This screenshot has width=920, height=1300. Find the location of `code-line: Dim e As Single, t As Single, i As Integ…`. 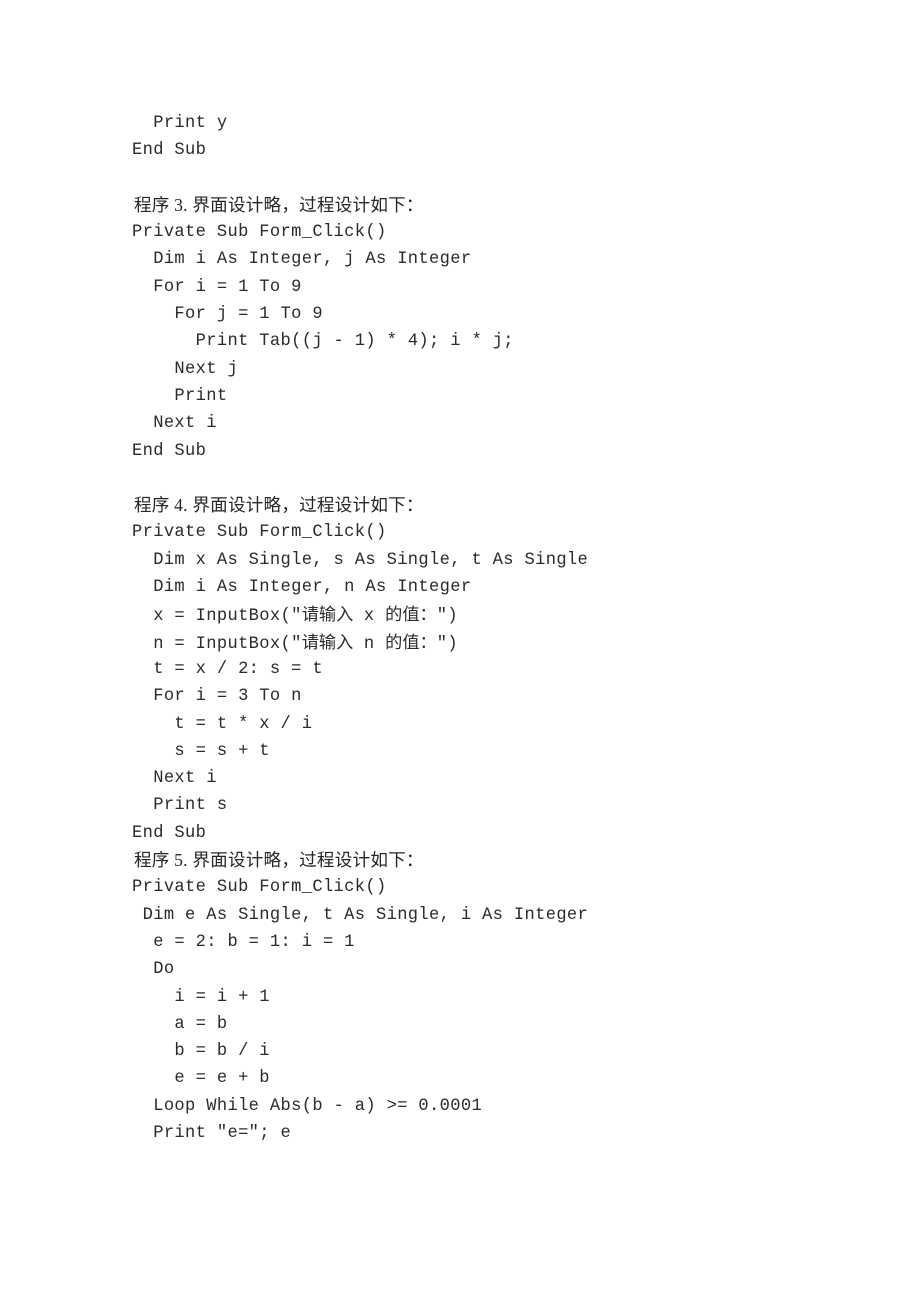

code-line: Dim e As Single, t As Single, i As Integ… is located at coordinates (360, 915).